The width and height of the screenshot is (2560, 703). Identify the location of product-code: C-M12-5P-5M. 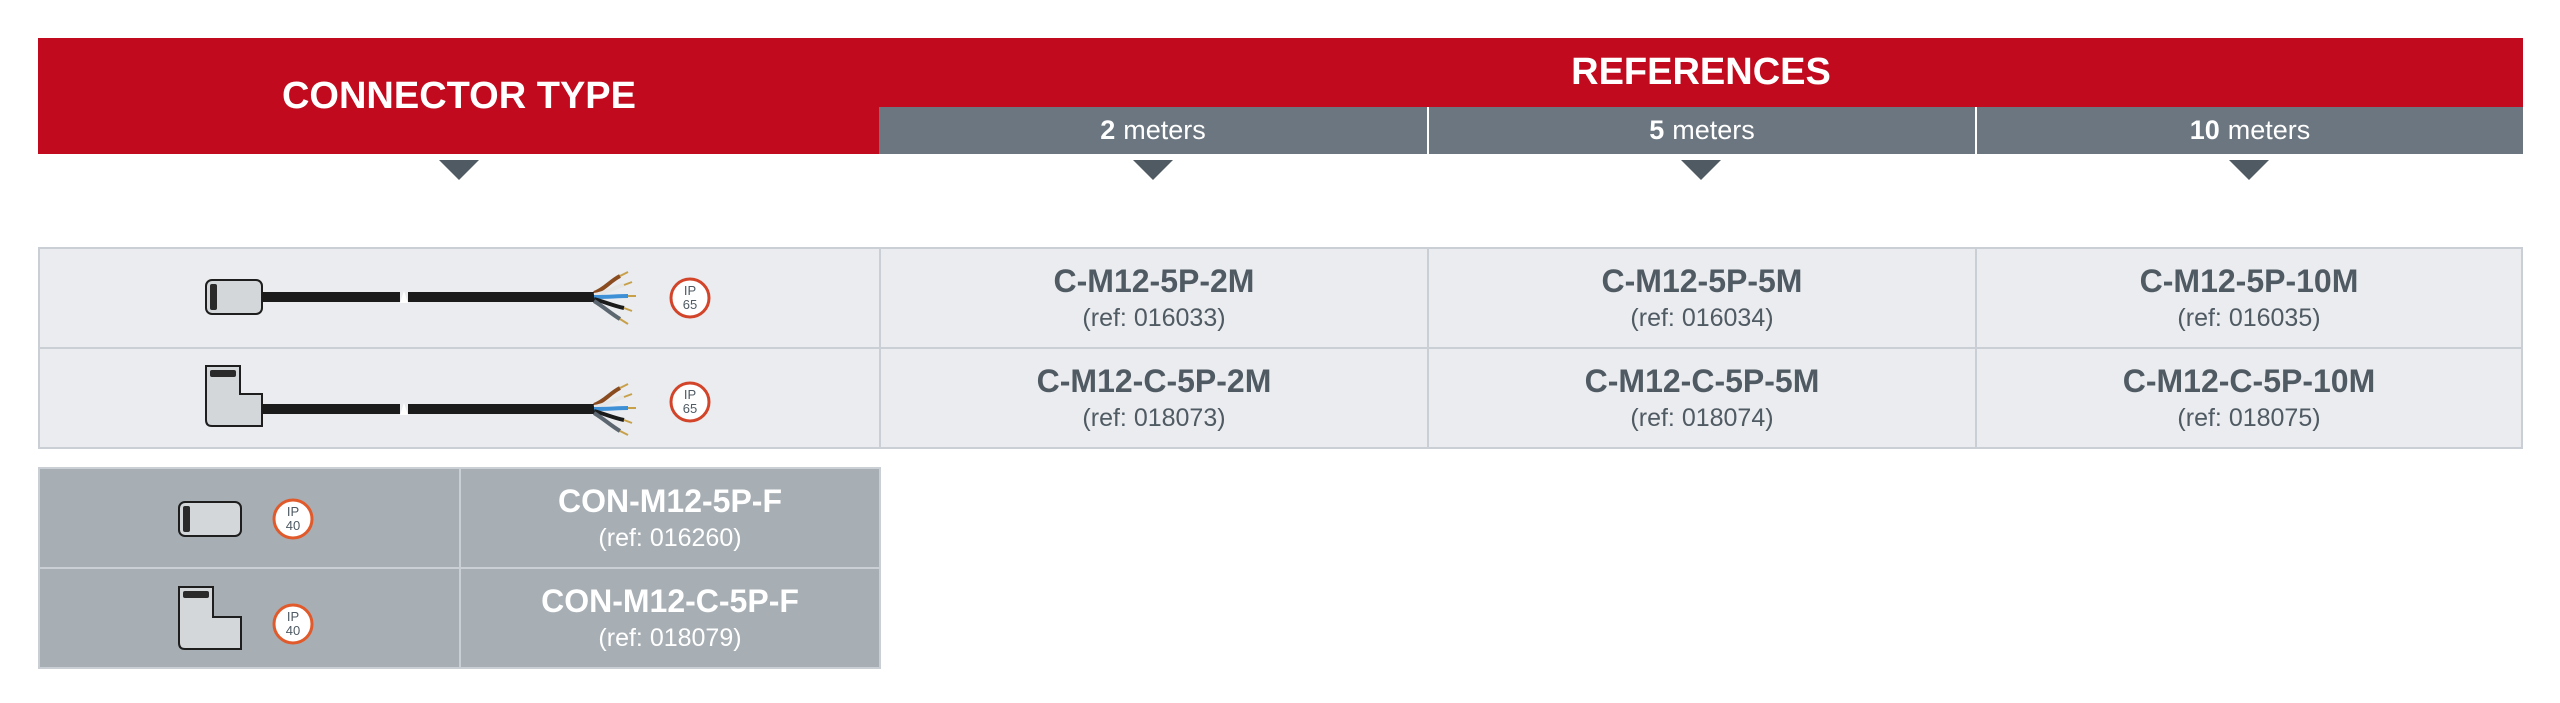
(1702, 281).